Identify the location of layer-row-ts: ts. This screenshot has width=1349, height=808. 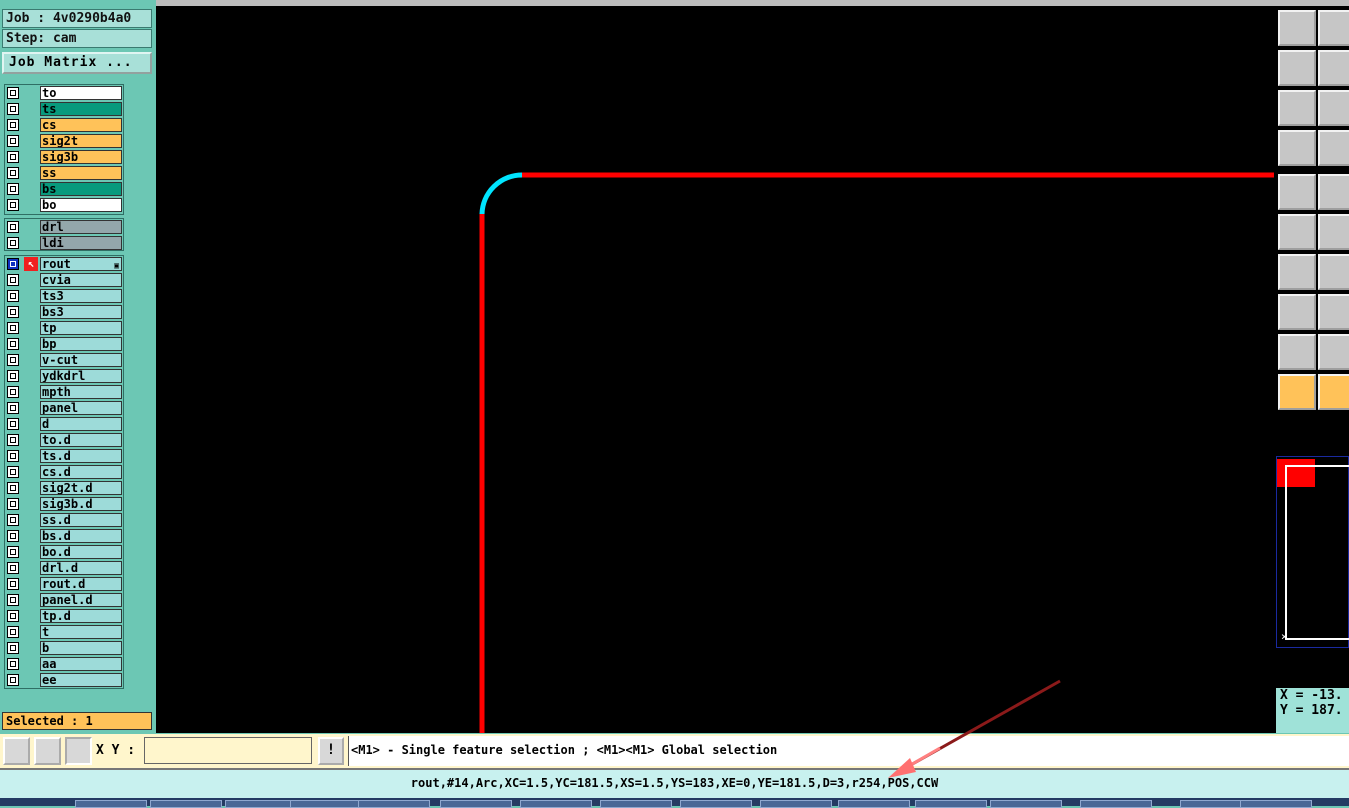
(64, 109).